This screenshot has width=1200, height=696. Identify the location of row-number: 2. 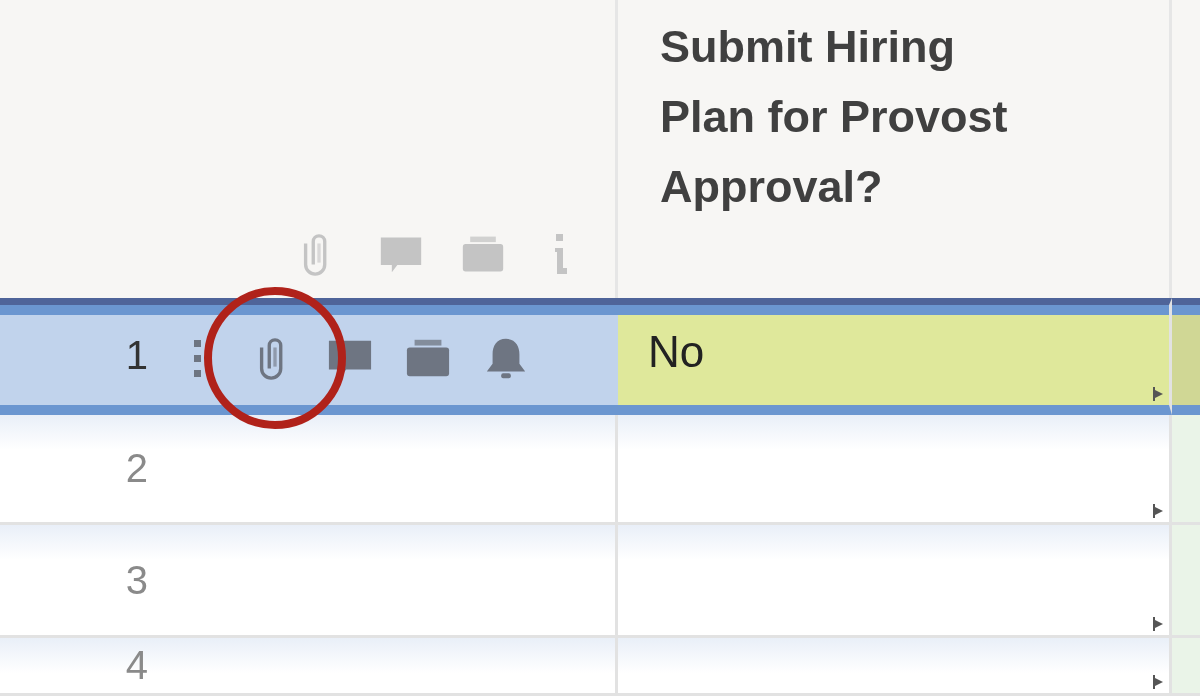
(136, 468).